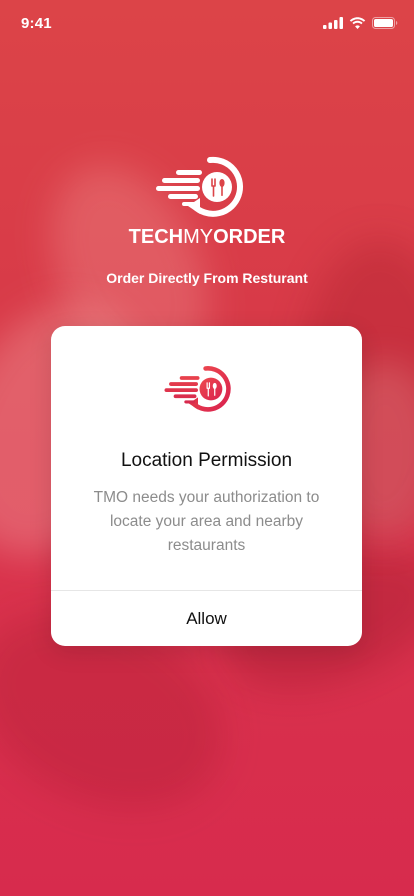 Image resolution: width=414 pixels, height=896 pixels. I want to click on brand-name-part: ORDER, so click(249, 237).